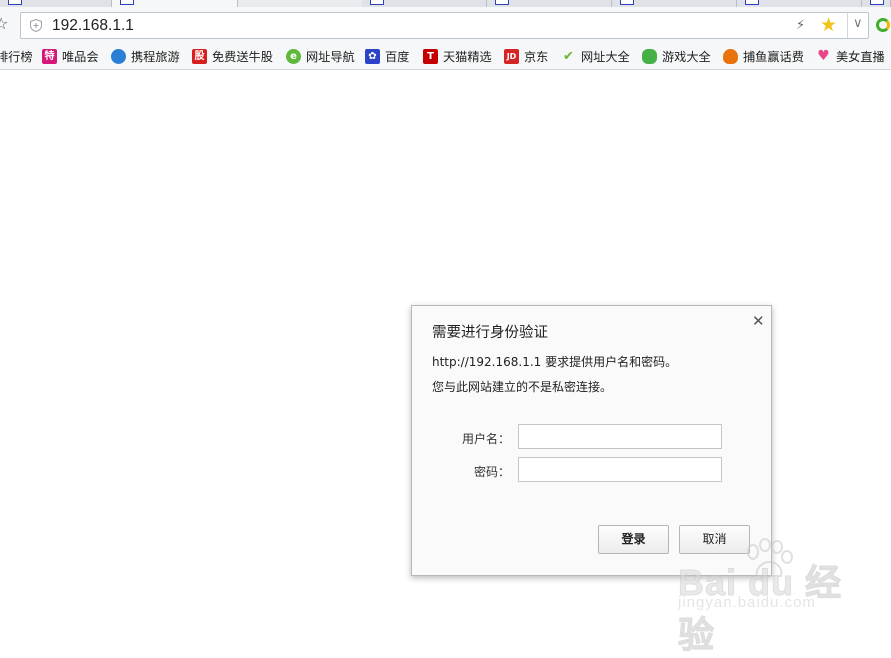 This screenshot has height=658, width=891. I want to click on bookmark-item: e 网址导航, so click(320, 56).